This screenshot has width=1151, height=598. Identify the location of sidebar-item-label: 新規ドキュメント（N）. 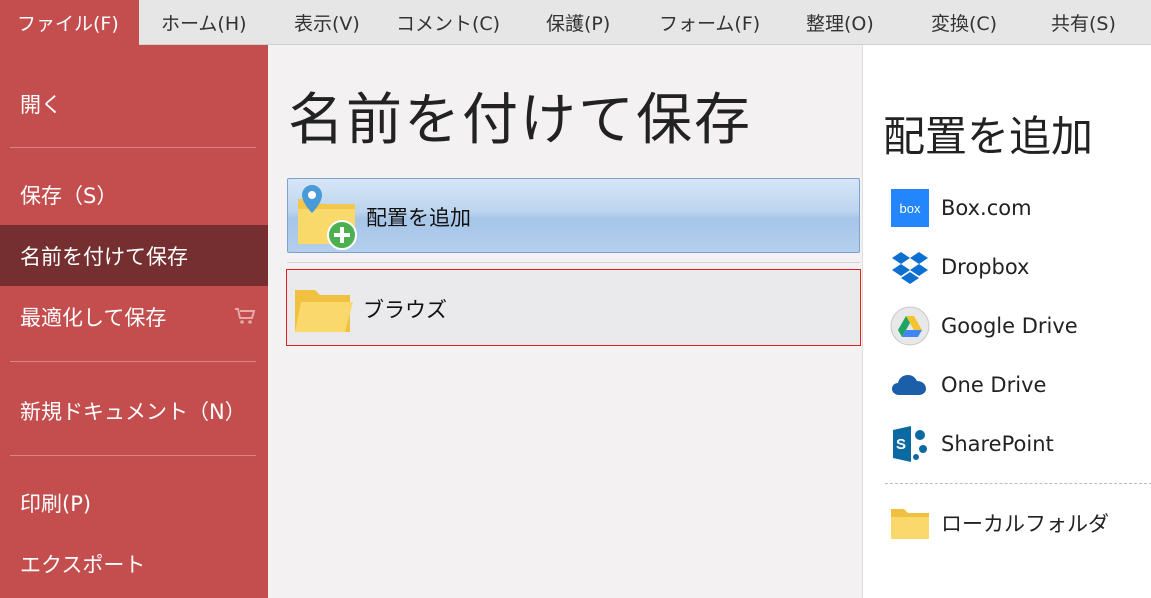
(133, 411).